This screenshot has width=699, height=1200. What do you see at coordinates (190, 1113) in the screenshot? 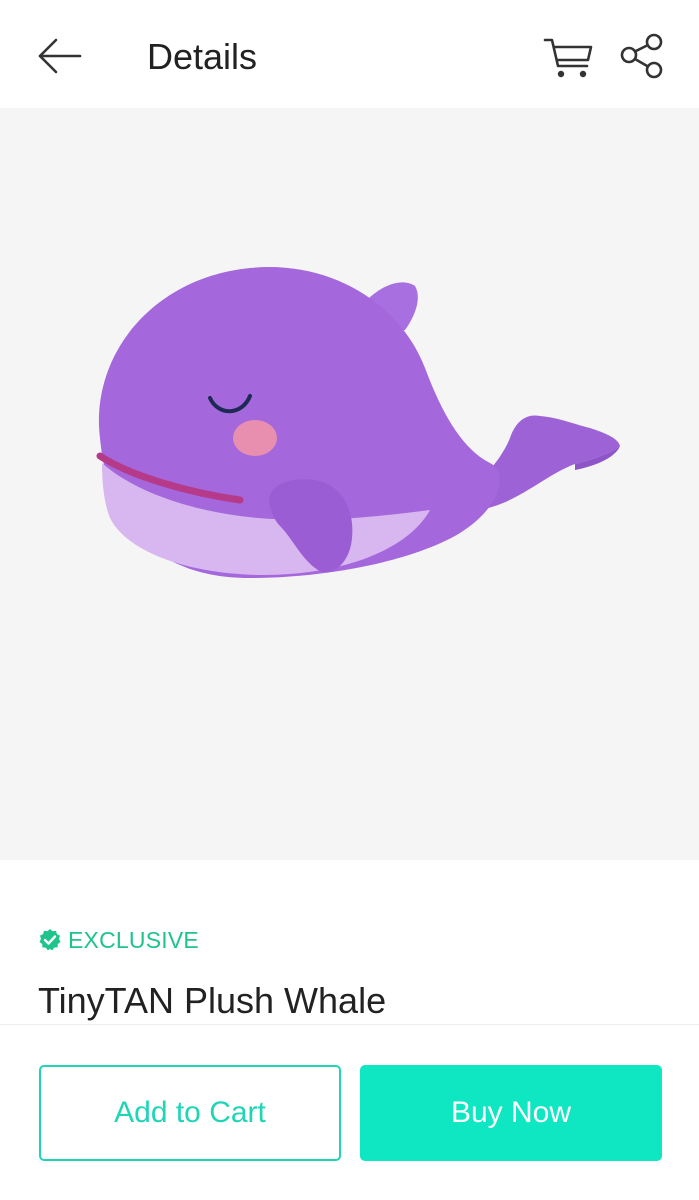
I see `add-to-cart-button: Add to Cart` at bounding box center [190, 1113].